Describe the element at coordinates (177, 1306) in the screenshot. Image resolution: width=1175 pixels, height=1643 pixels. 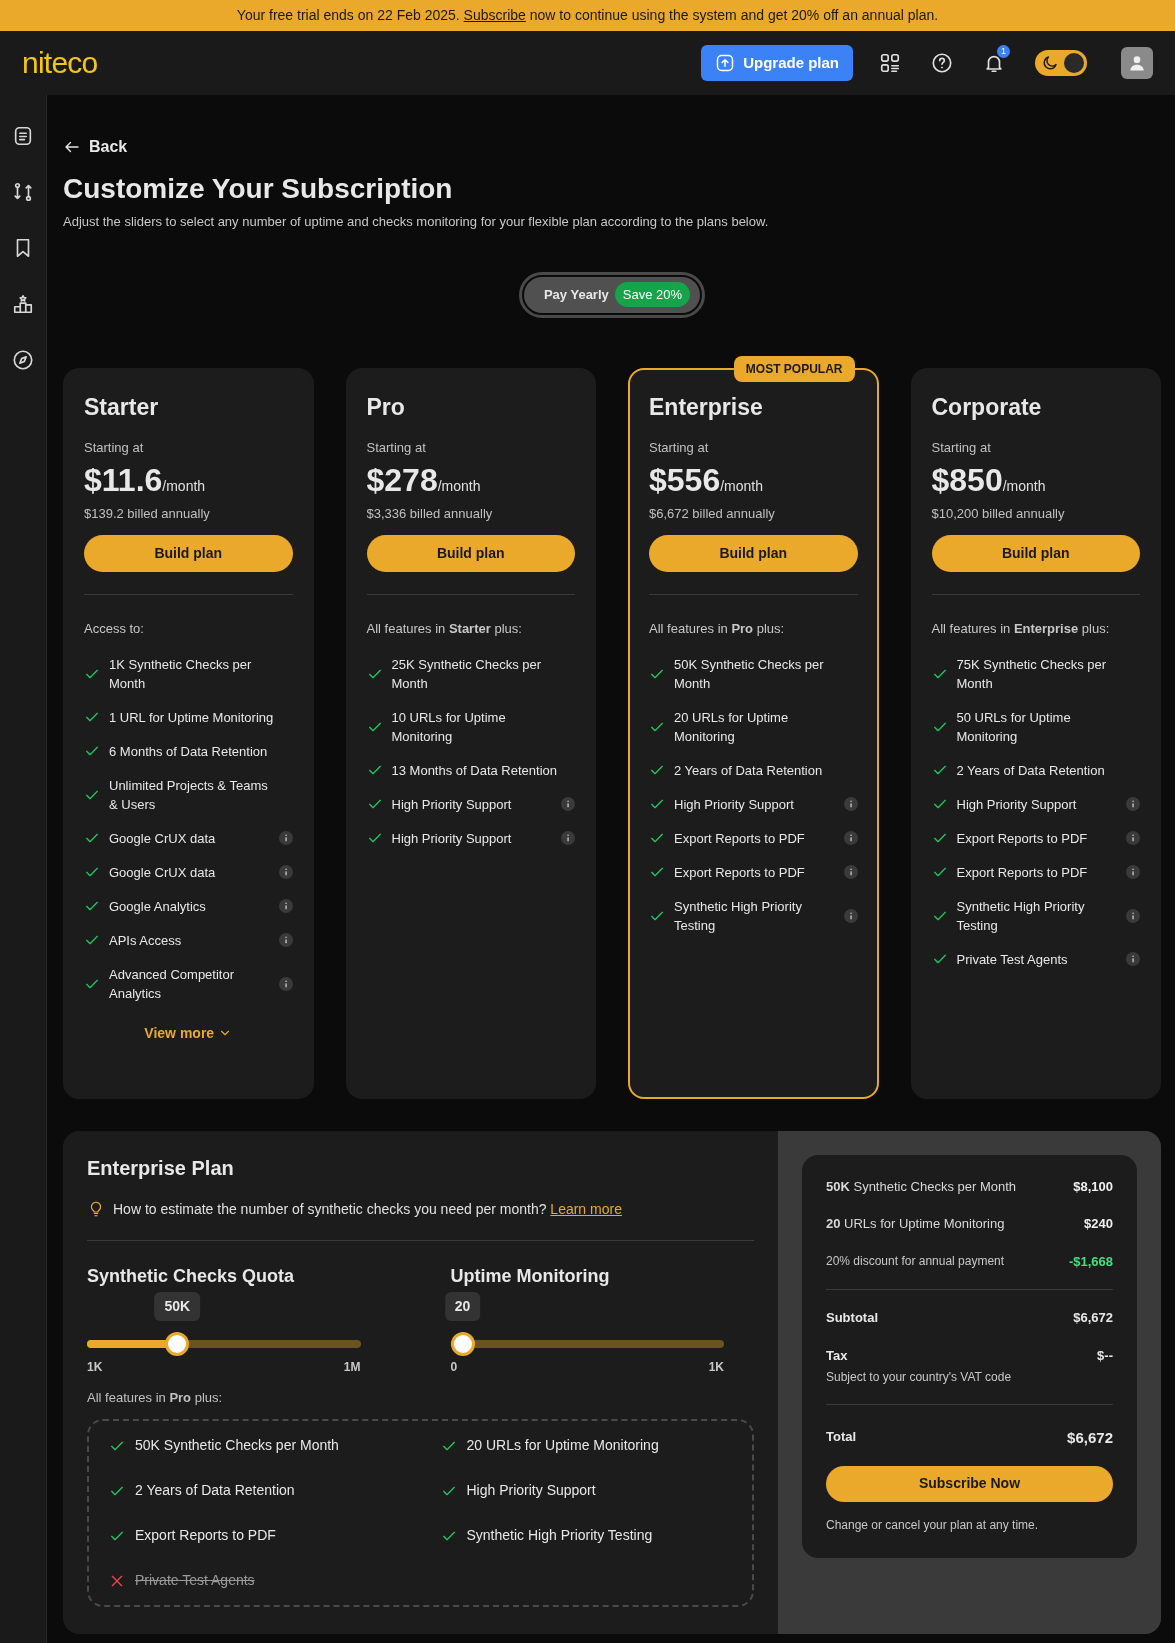
I see `value-tooltip: 50K` at that location.